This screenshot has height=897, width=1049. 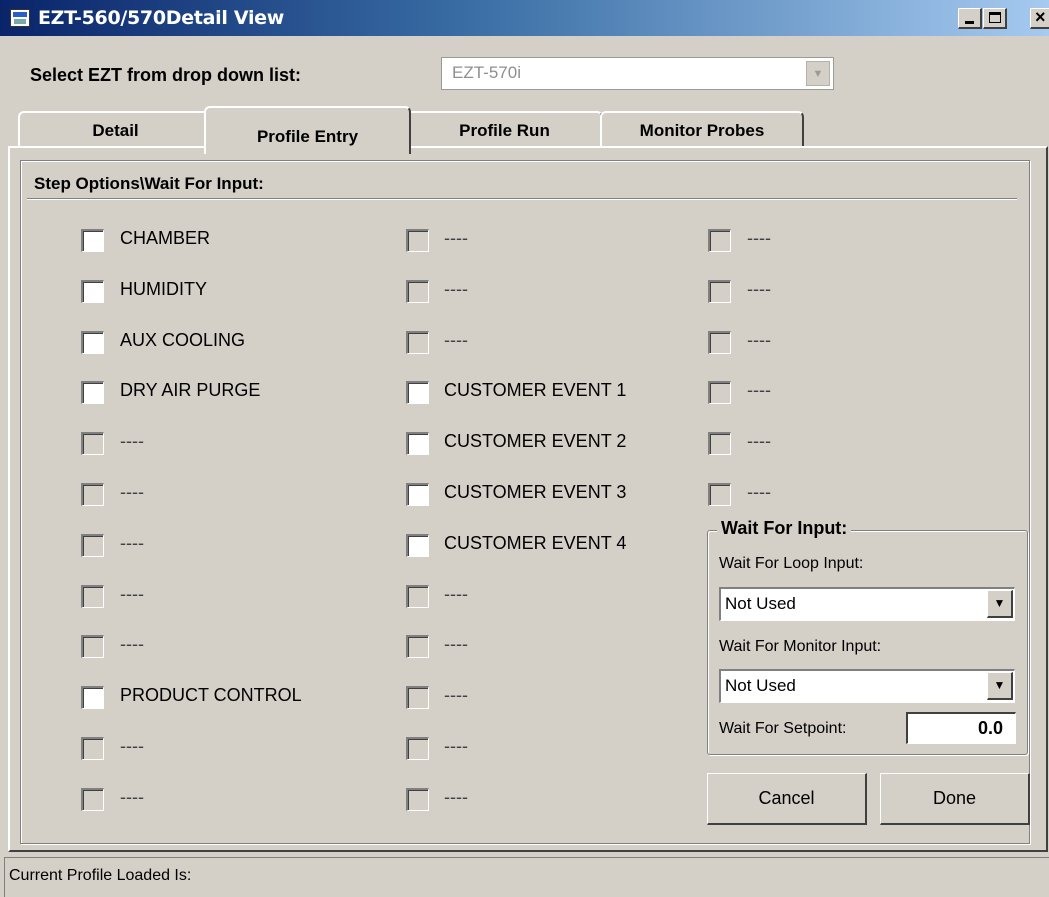 I want to click on wait-loop-select: Not Used ▼, so click(x=867, y=604).